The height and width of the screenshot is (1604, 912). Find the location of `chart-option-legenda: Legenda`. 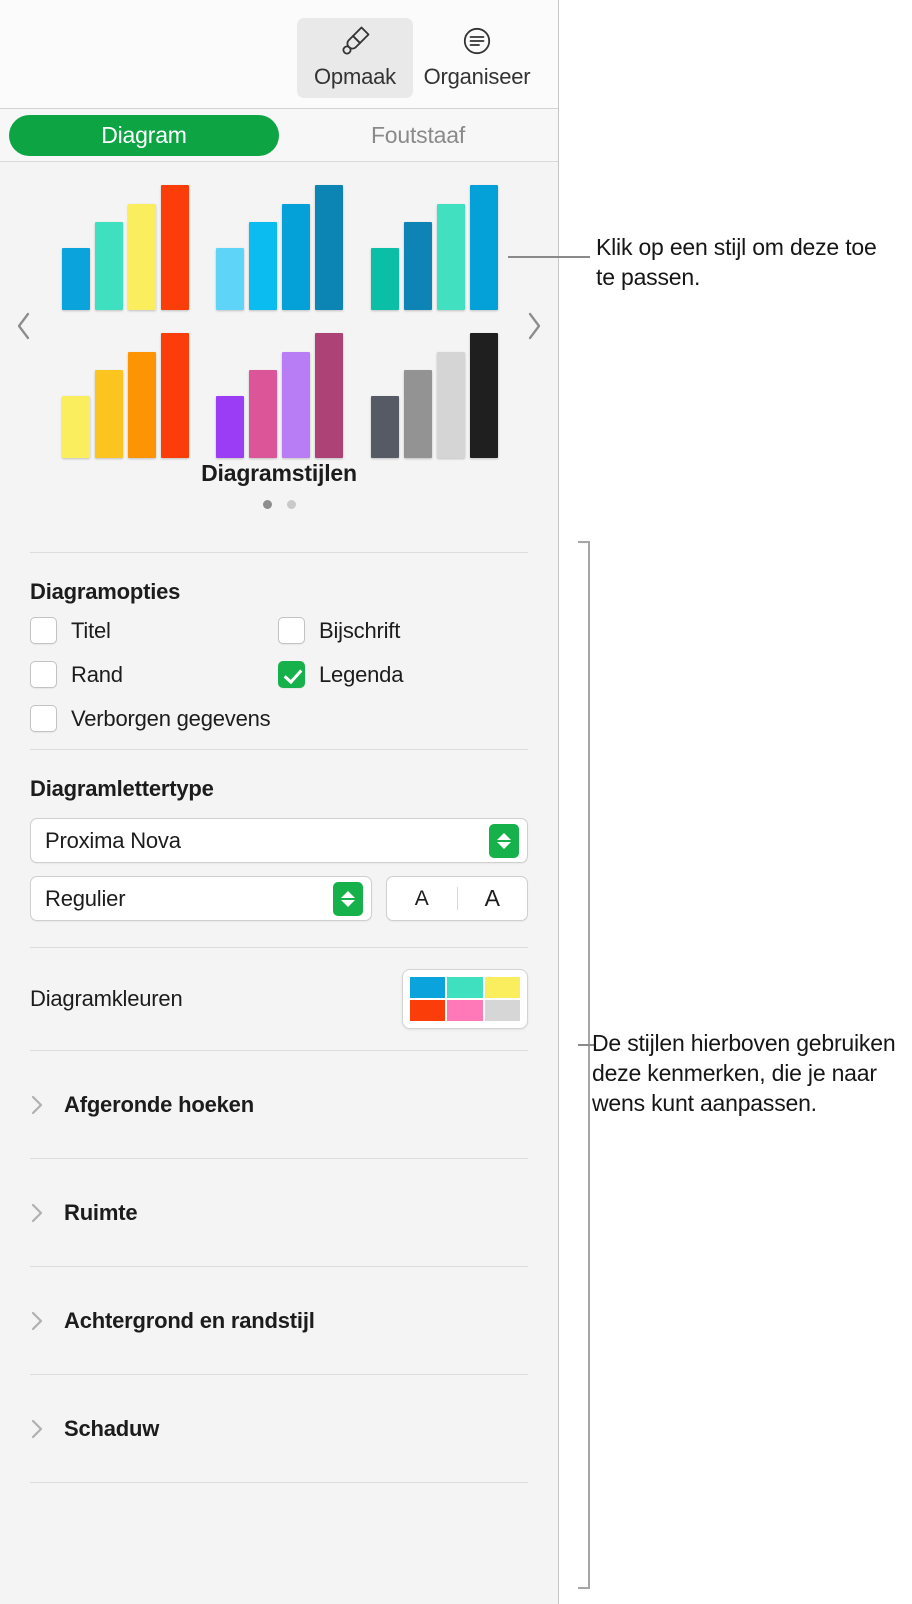

chart-option-legenda: Legenda is located at coordinates (340, 674).